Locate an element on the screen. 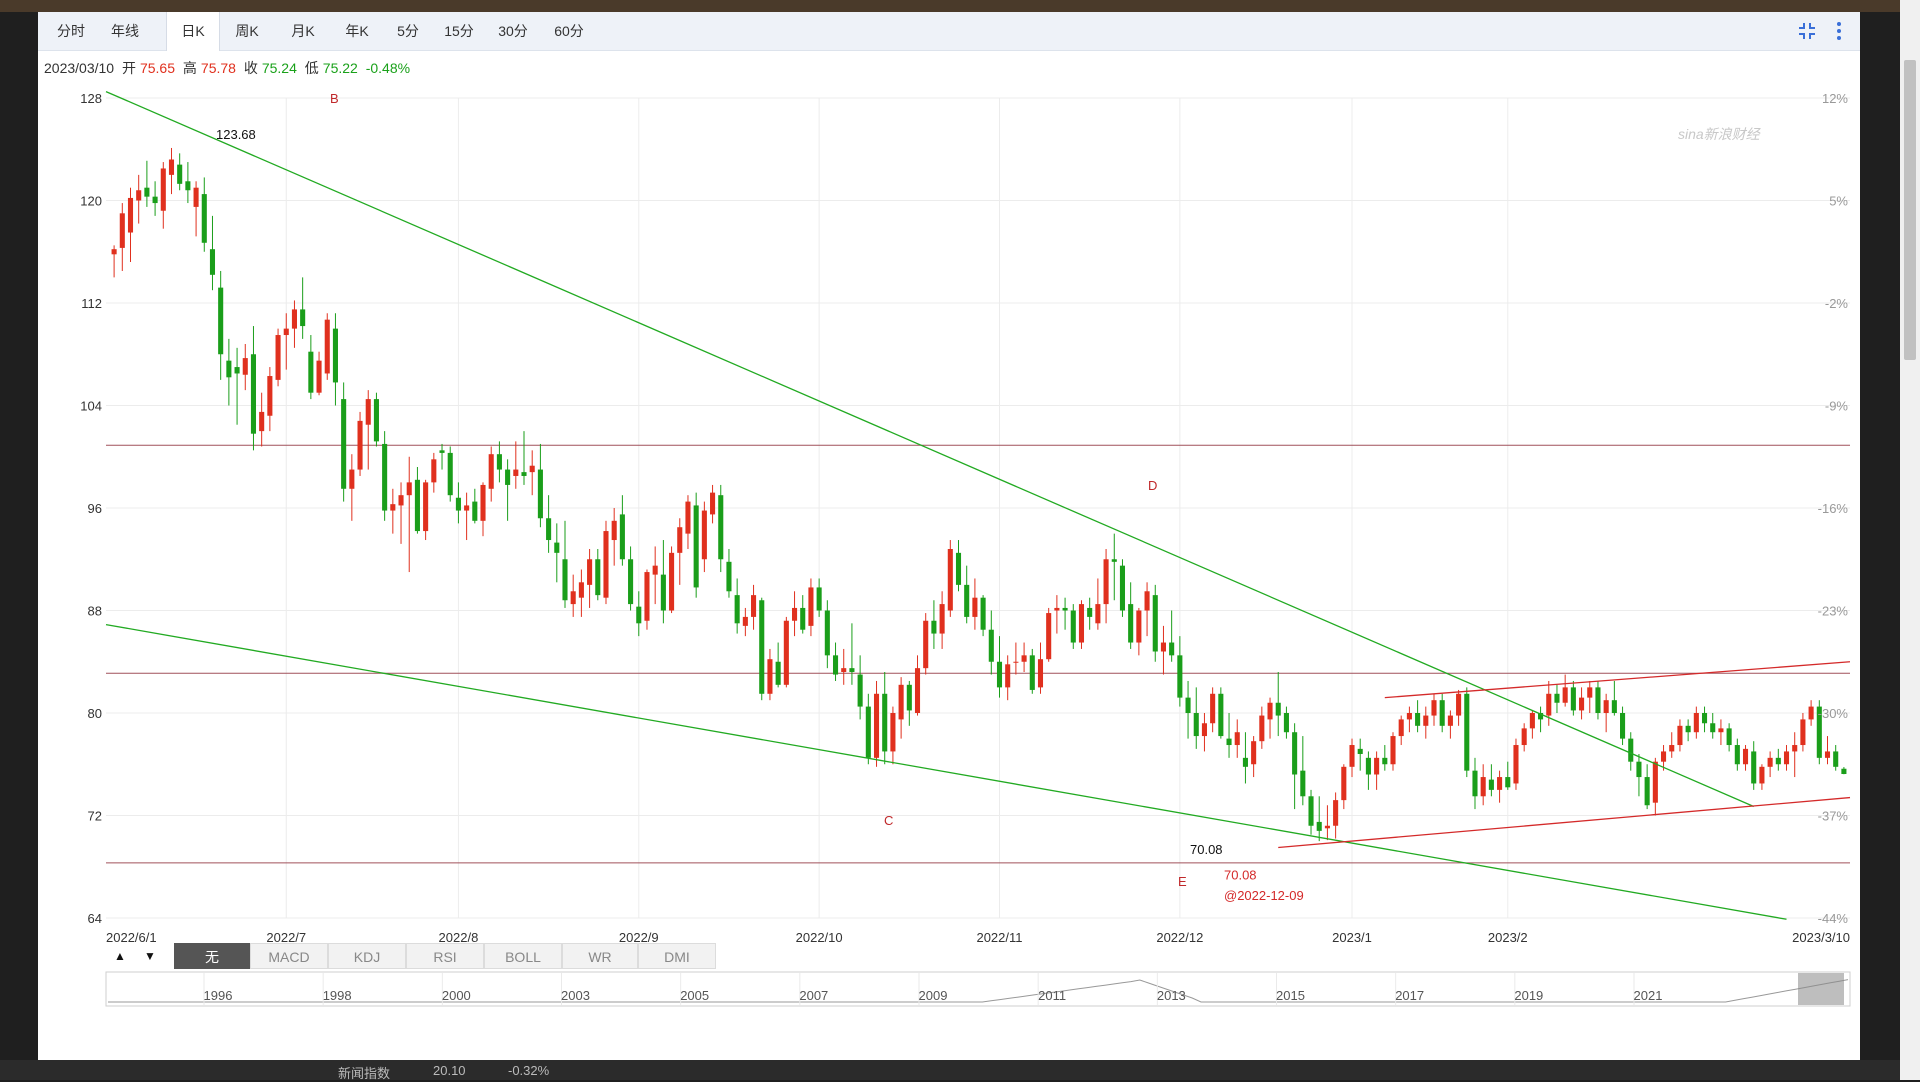 The height and width of the screenshot is (1082, 1920). page-scrollbar-thumb is located at coordinates (1910, 210).